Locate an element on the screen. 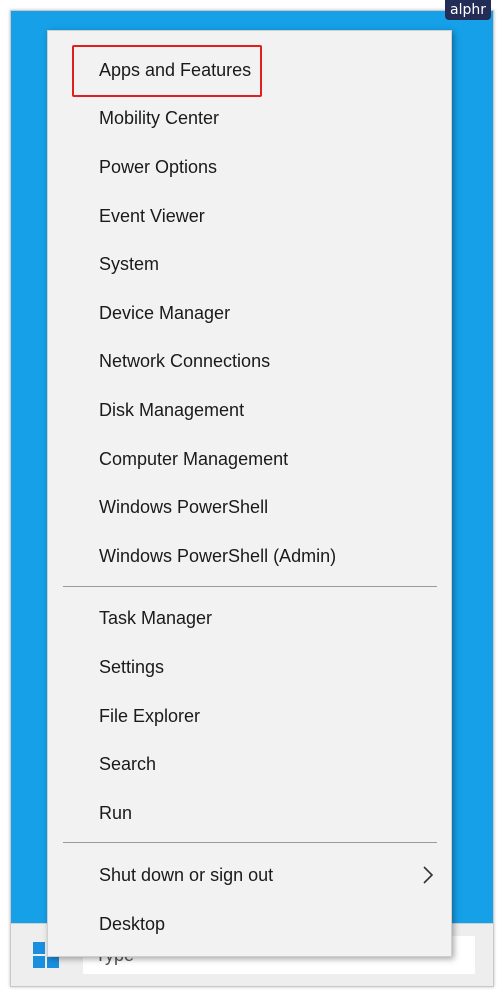 The height and width of the screenshot is (995, 503). menu-item-event-viewer: Event Viewer is located at coordinates (249, 216).